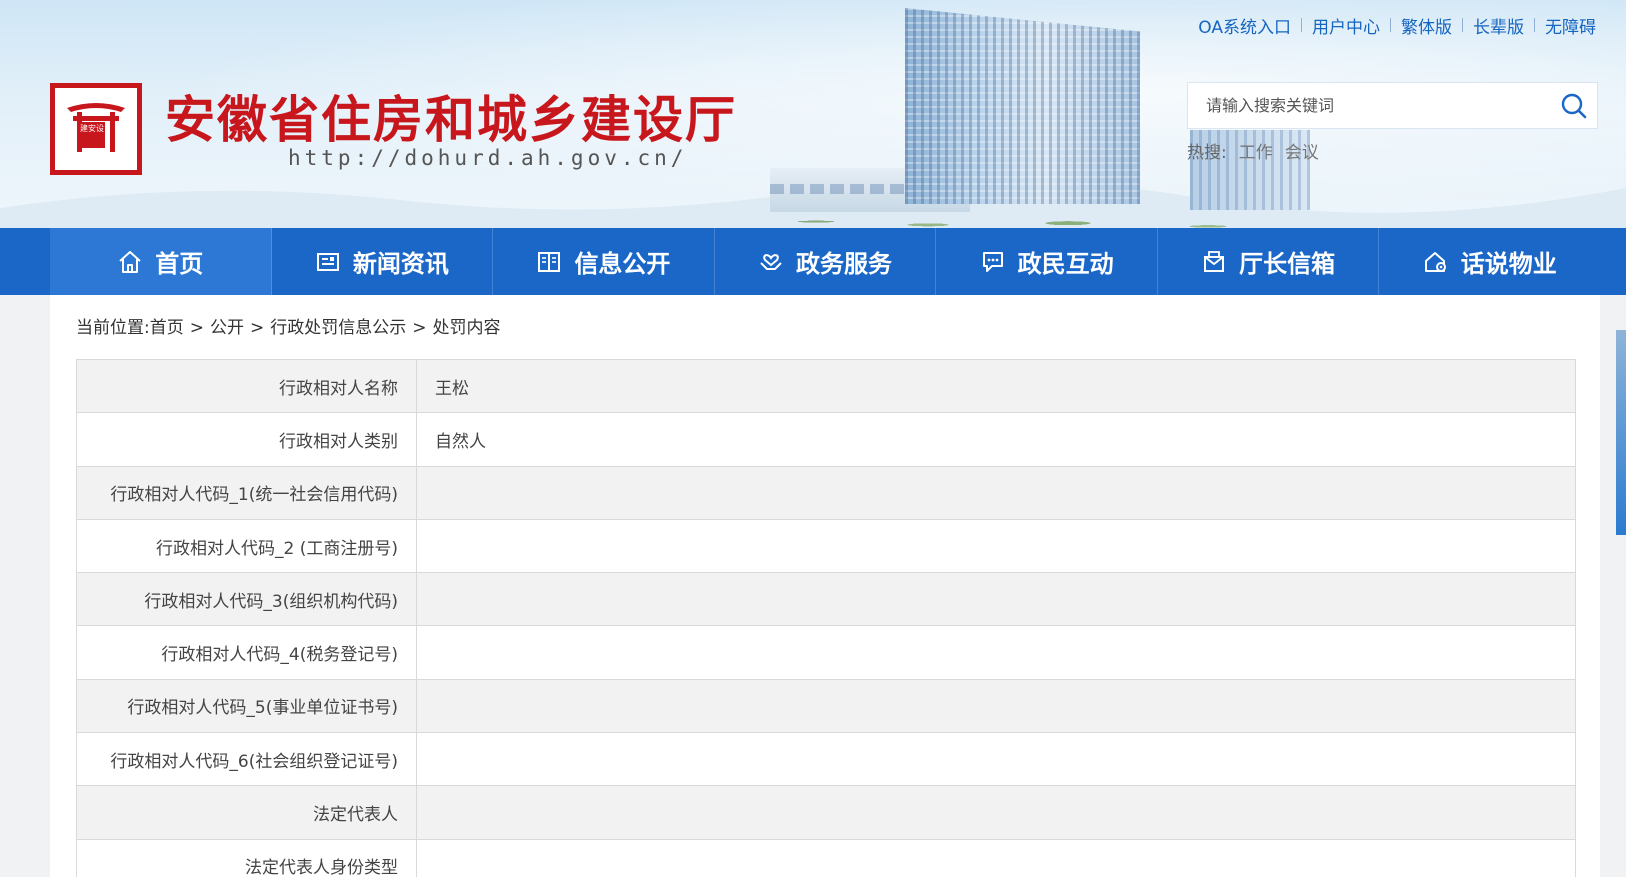 The width and height of the screenshot is (1626, 877). I want to click on top-links: OA系统入口 用户中心 繁体版 长辈版 无障碍, so click(1397, 25).